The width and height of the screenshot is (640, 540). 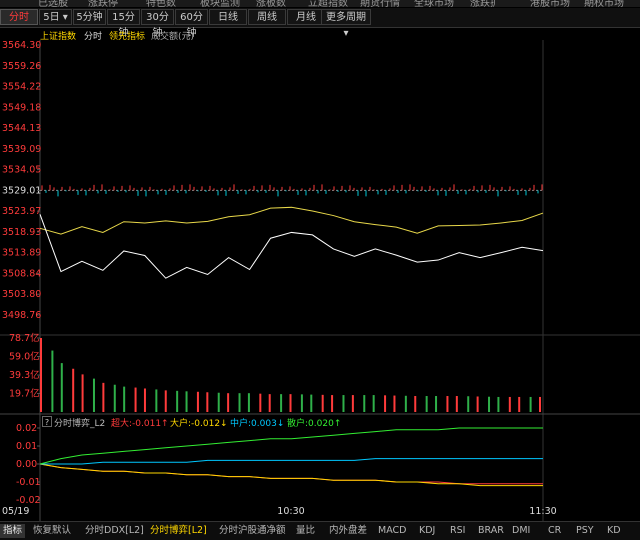 I want to click on price-tick-label: 3559.26, so click(x=21, y=66).